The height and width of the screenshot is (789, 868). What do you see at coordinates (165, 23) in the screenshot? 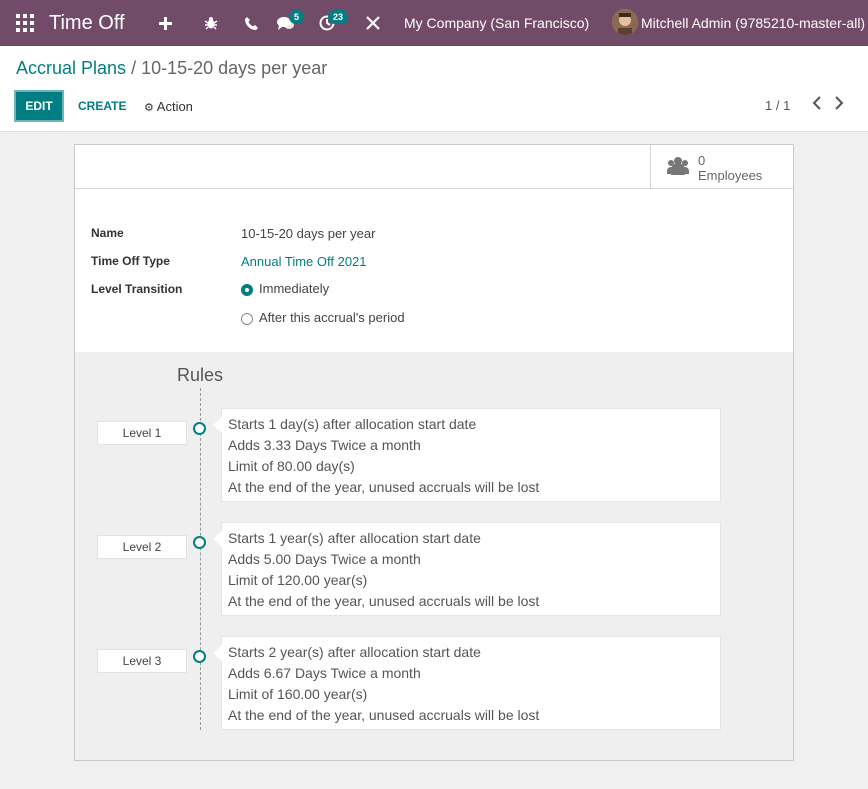
I see `plus-icon` at bounding box center [165, 23].